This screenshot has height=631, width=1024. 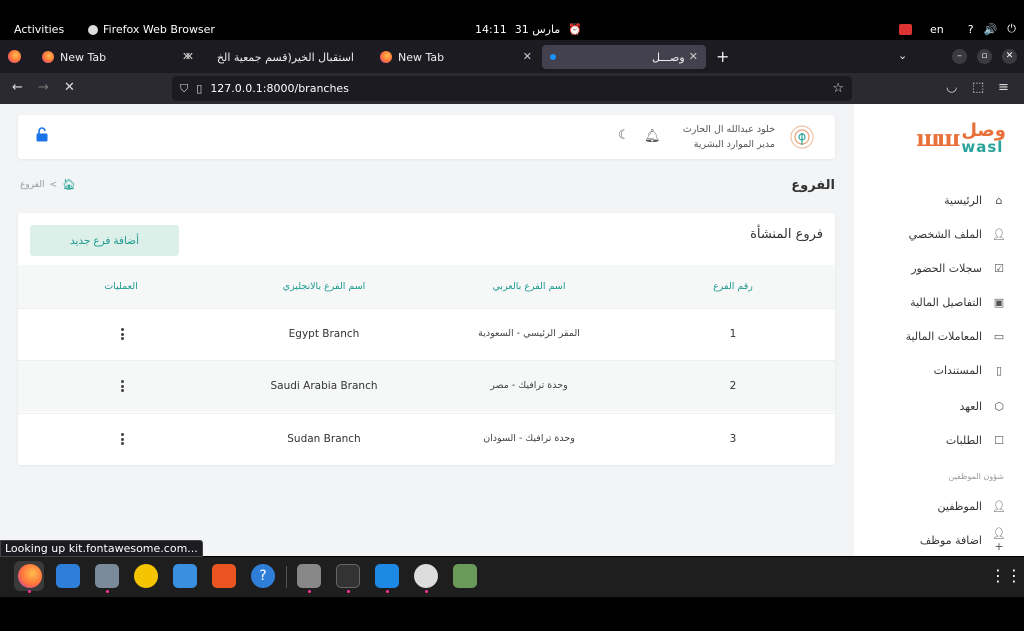 What do you see at coordinates (465, 576) in the screenshot?
I see `trash-icon` at bounding box center [465, 576].